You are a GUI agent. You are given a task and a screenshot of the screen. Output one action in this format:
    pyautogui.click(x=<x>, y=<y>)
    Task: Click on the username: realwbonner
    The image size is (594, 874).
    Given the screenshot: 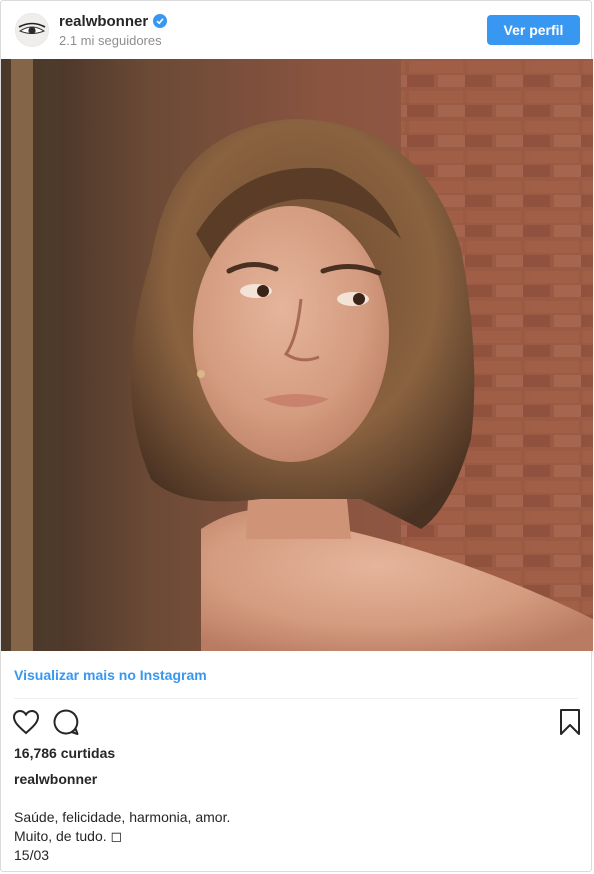 What is the action you would take?
    pyautogui.click(x=103, y=21)
    